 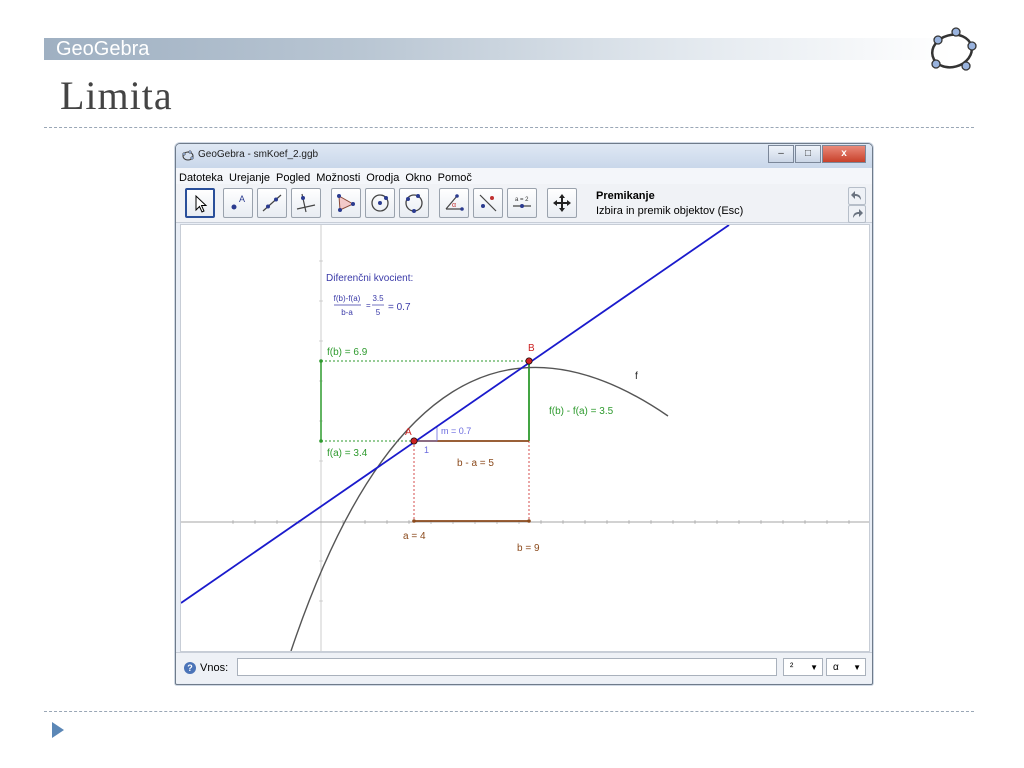 I want to click on line-tool-button, so click(x=272, y=203).